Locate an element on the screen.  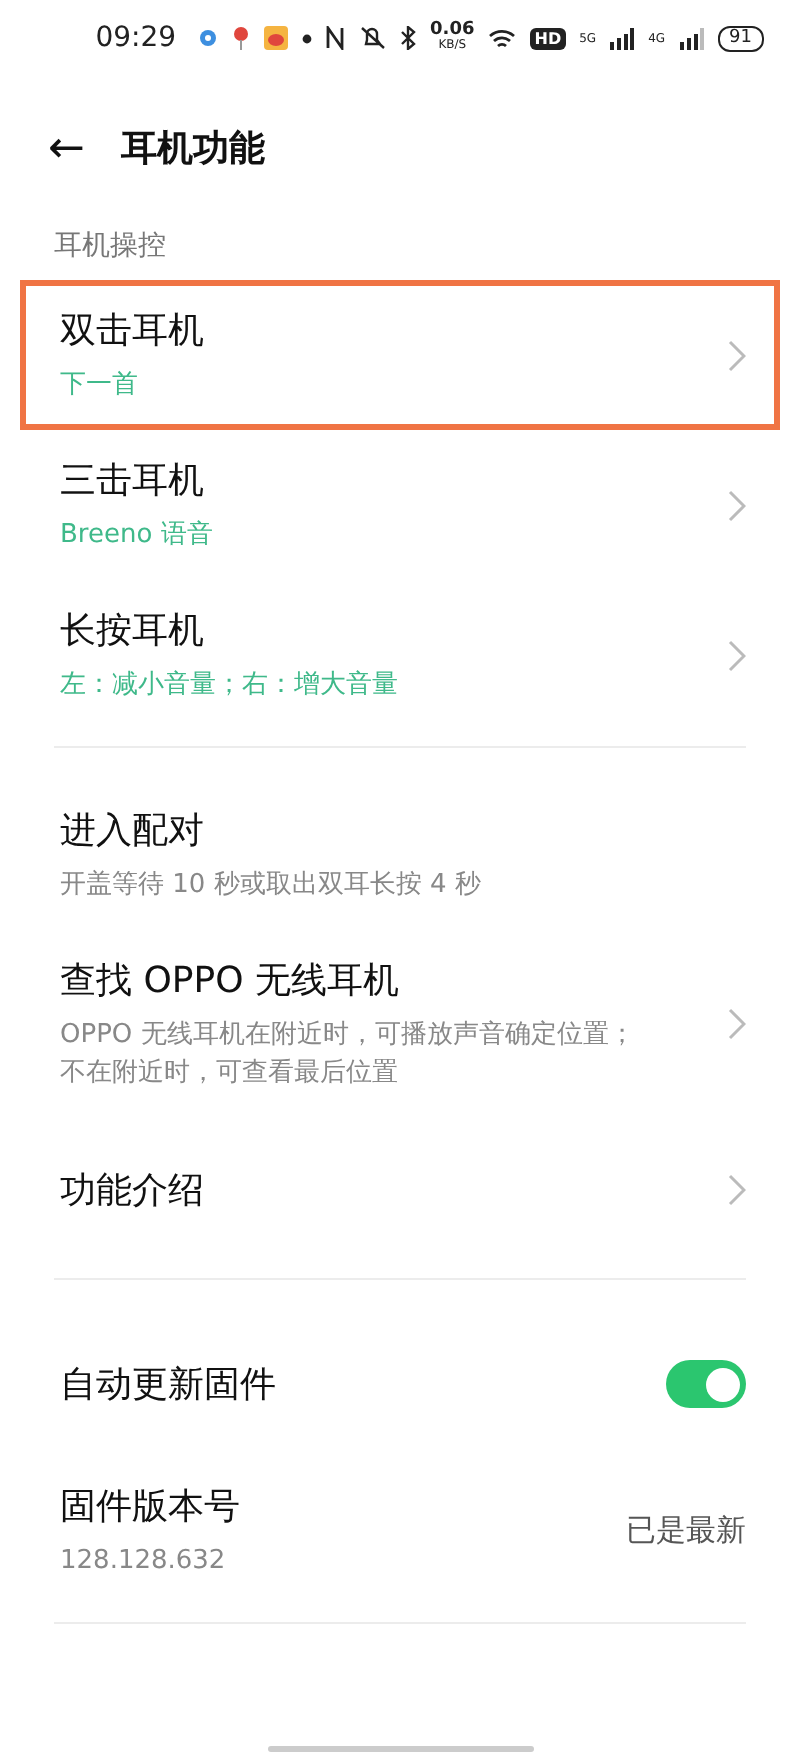
setting-row: 长按耳机 左：减小音量；右：增大音量 is located at coordinates (400, 655).